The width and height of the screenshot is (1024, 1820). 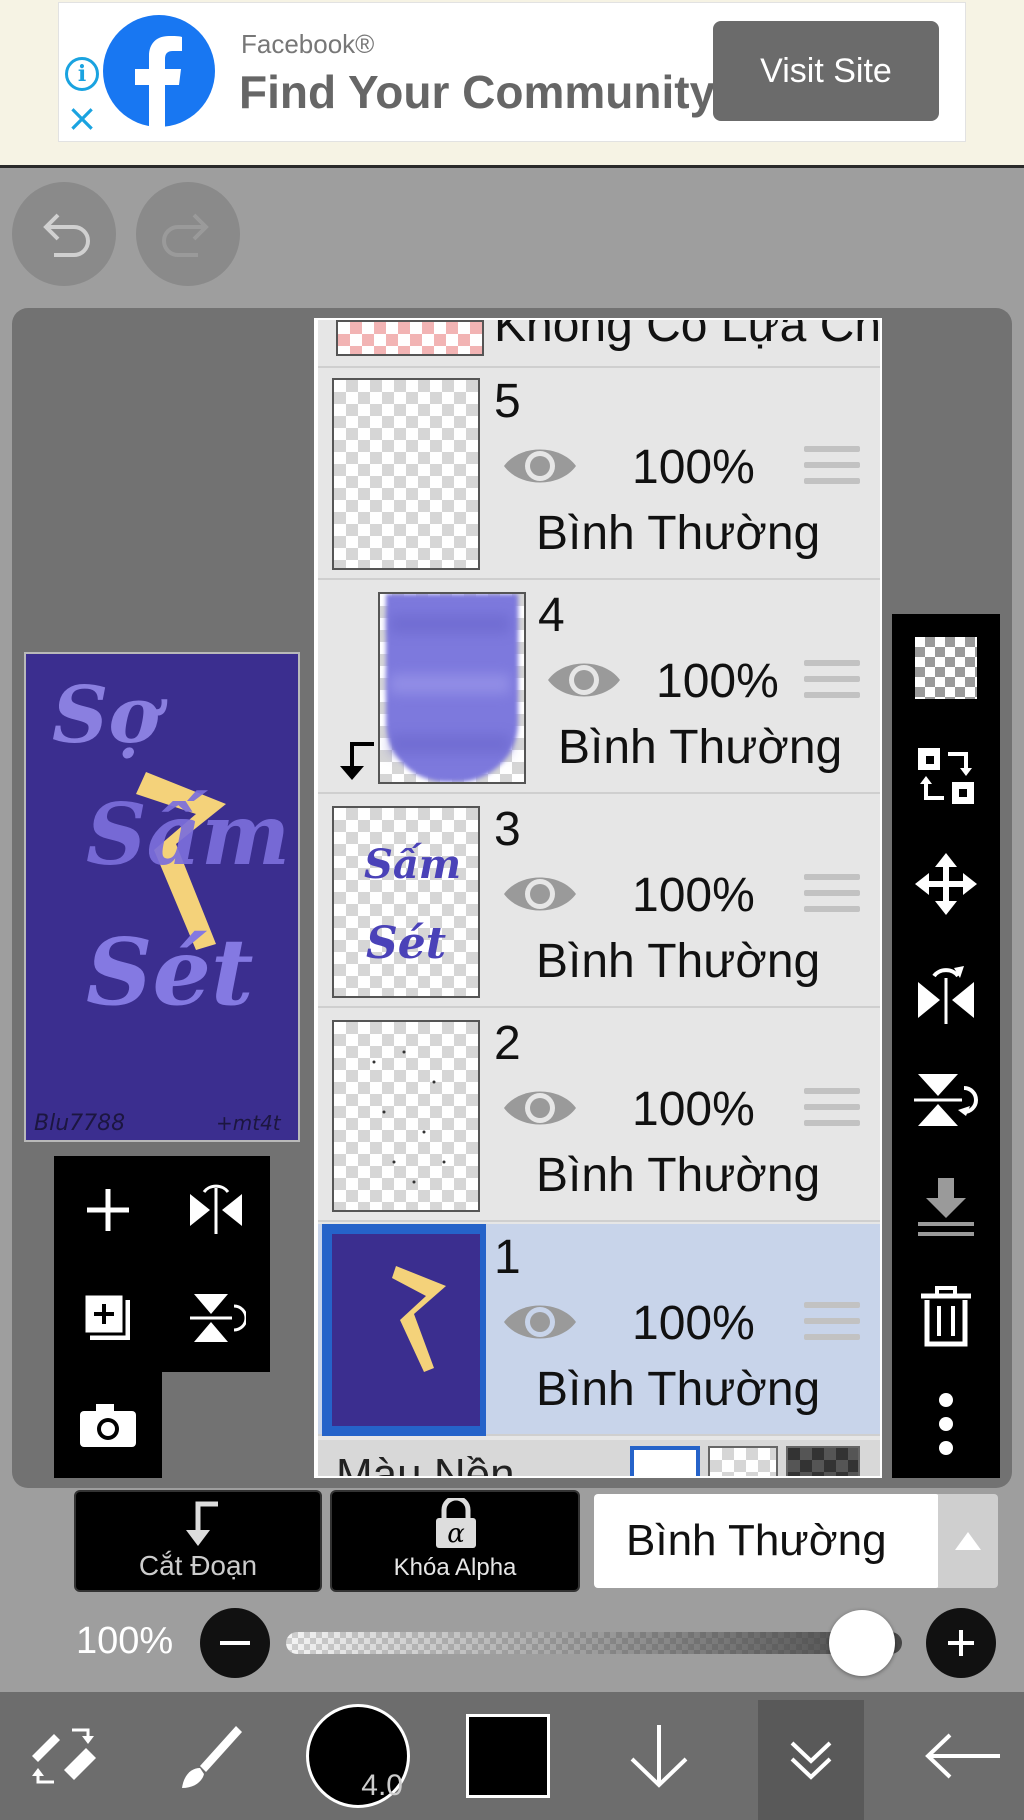 I want to click on add-copy-layer-icon, so click(x=106, y=1316).